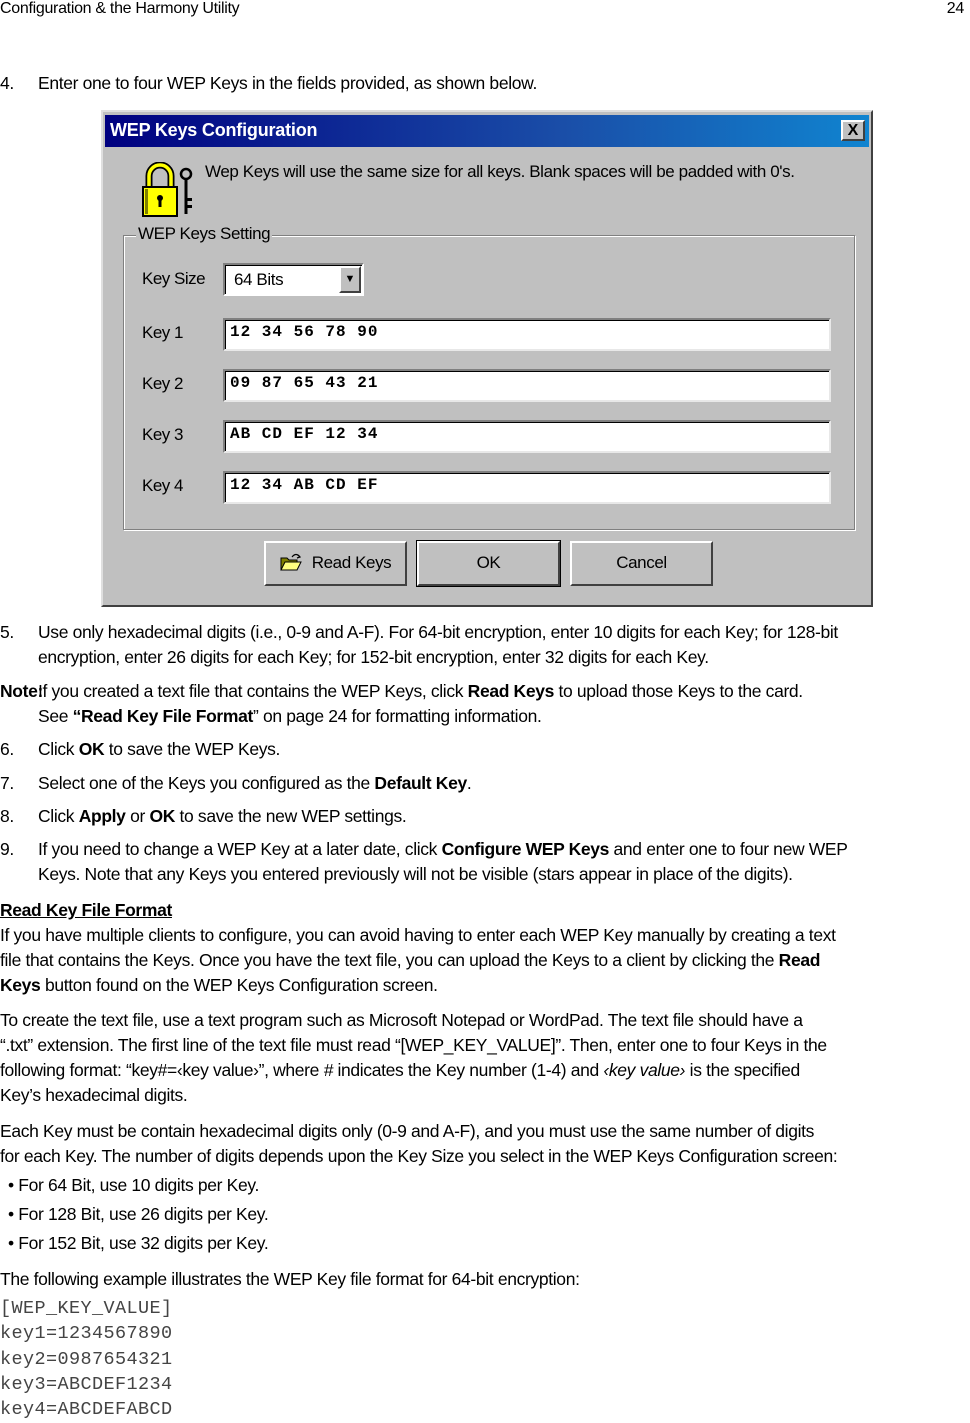 The width and height of the screenshot is (970, 1423). What do you see at coordinates (7, 632) in the screenshot?
I see `step-number: 5.` at bounding box center [7, 632].